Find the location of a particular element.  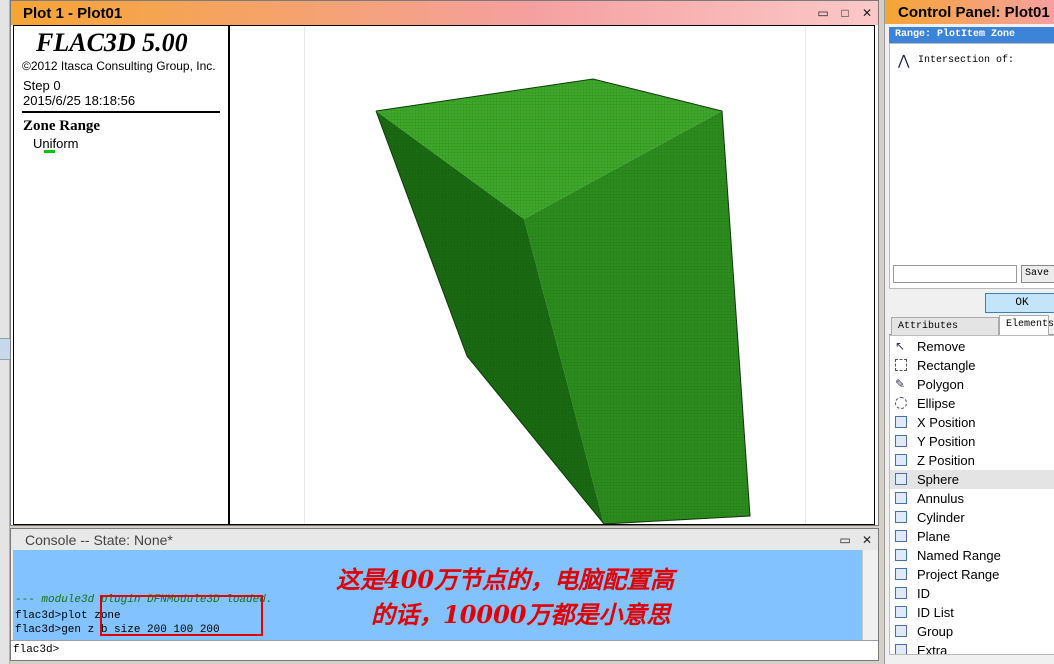

save-name-input is located at coordinates (955, 274).